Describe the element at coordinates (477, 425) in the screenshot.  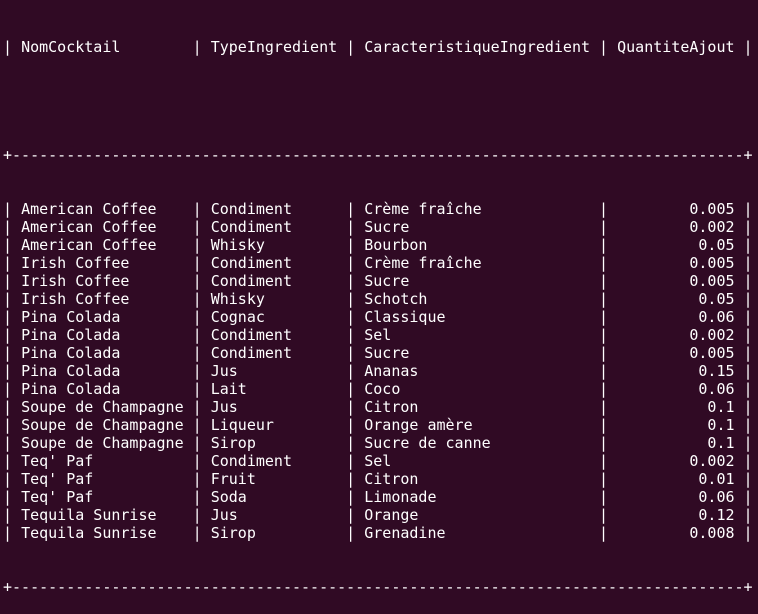
I see `table-cell: Orange amère` at that location.